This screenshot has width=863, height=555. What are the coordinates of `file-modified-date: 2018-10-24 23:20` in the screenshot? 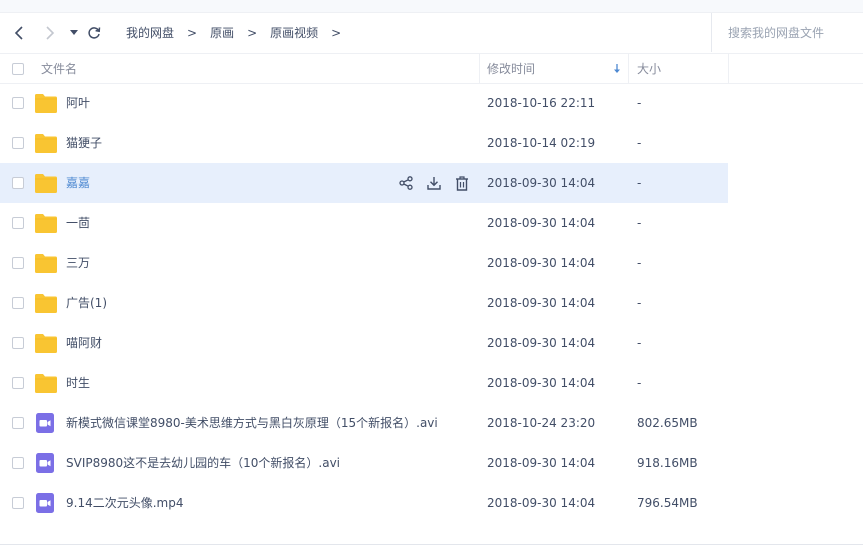 It's located at (541, 423).